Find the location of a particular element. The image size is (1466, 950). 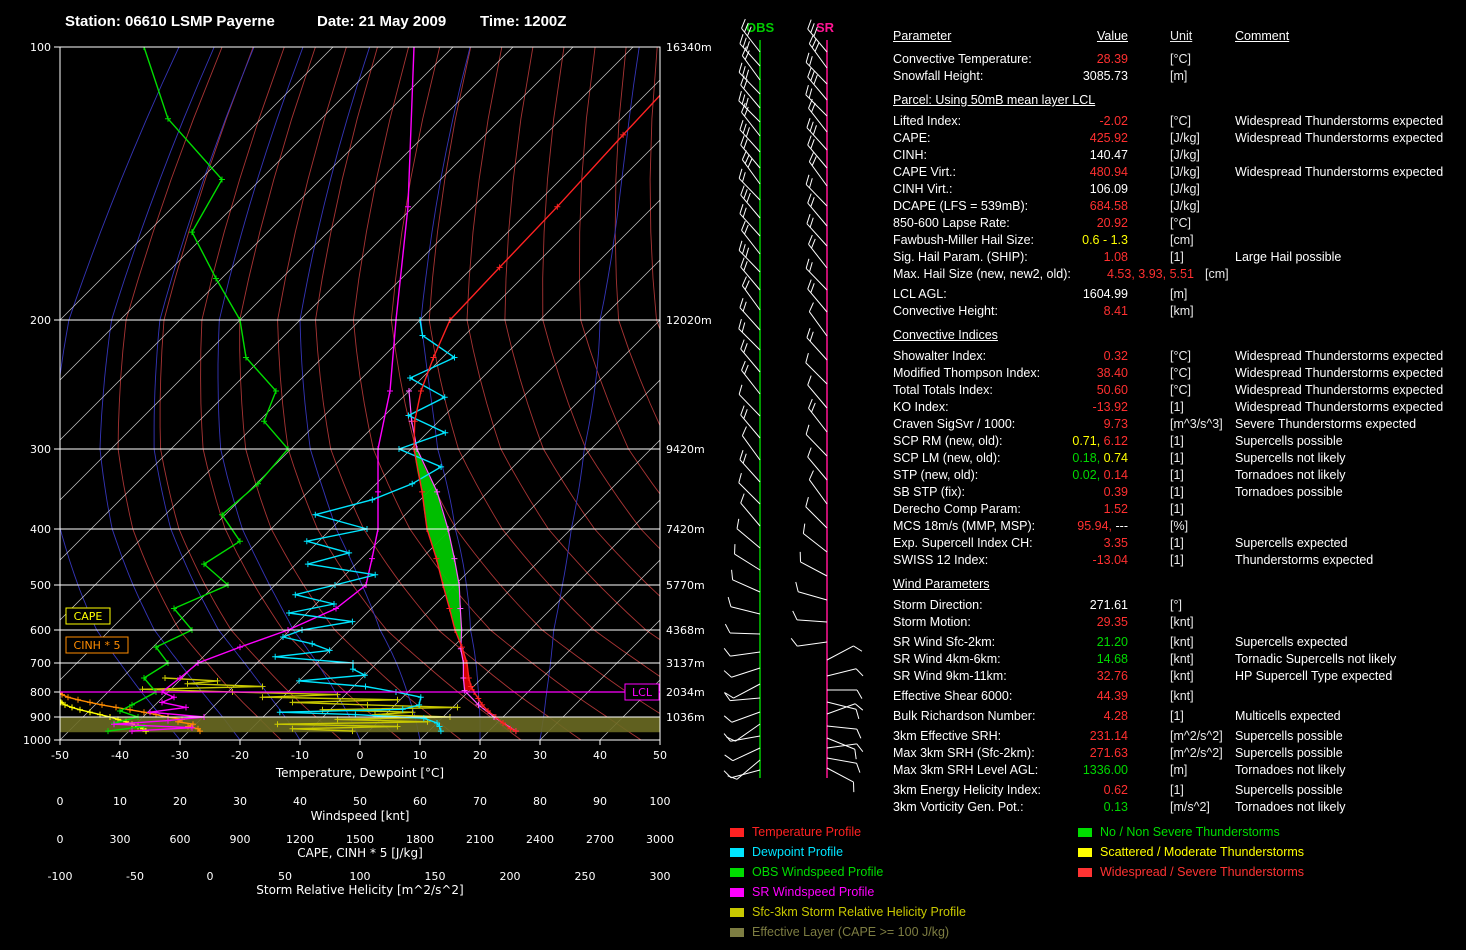

param-name: CINH Virt.: is located at coordinates (923, 189).